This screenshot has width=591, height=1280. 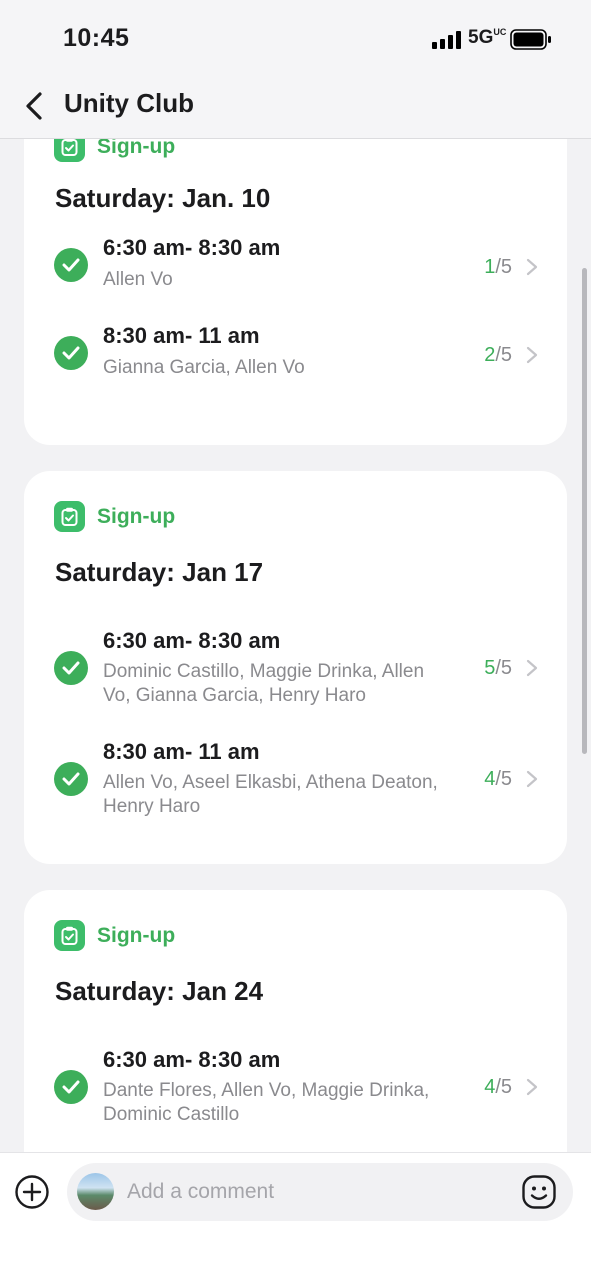 I want to click on add-circle-icon, so click(x=32, y=1192).